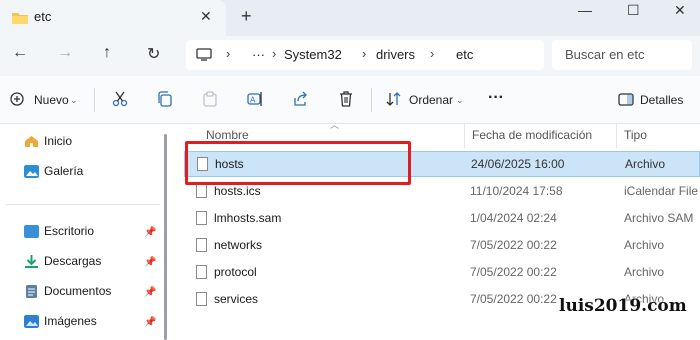 This screenshot has height=340, width=700. Describe the element at coordinates (248, 218) in the screenshot. I see `file-name: lmhosts.sam` at that location.